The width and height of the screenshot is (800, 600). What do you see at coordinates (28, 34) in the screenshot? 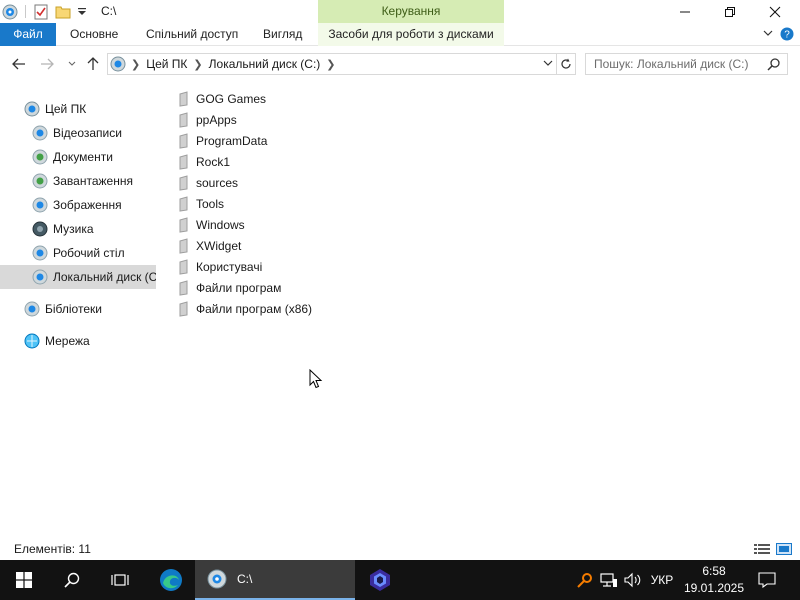
I see `tab-file: Файл` at bounding box center [28, 34].